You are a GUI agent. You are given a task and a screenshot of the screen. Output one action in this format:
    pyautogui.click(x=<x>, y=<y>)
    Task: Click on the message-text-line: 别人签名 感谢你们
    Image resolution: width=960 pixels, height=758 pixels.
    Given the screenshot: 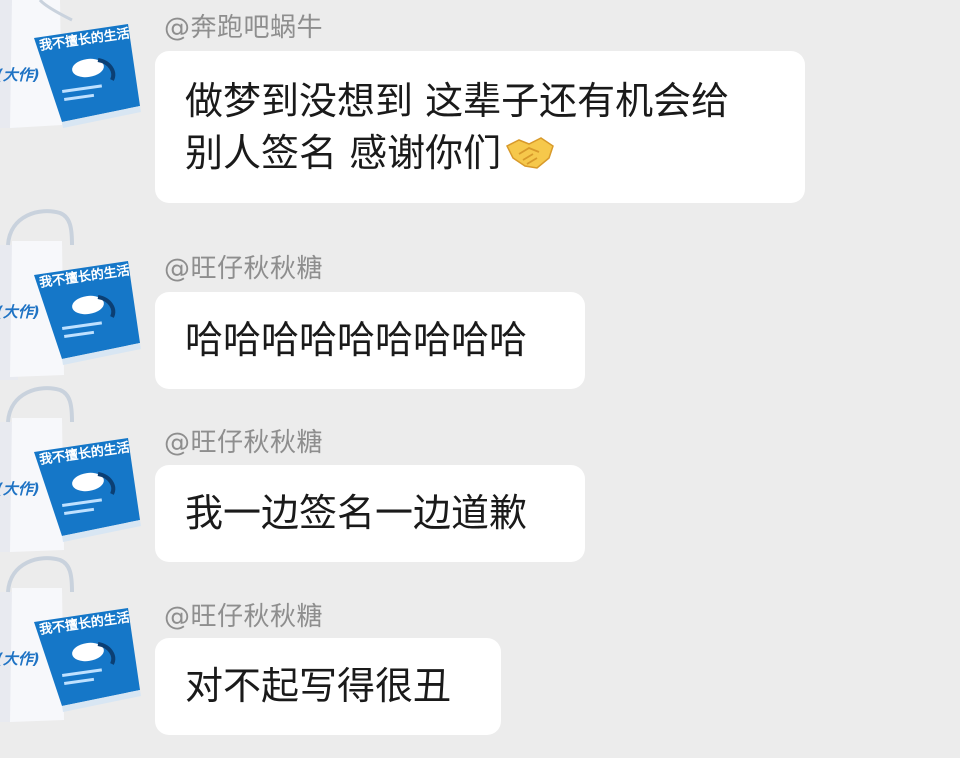 What is the action you would take?
    pyautogui.click(x=480, y=156)
    